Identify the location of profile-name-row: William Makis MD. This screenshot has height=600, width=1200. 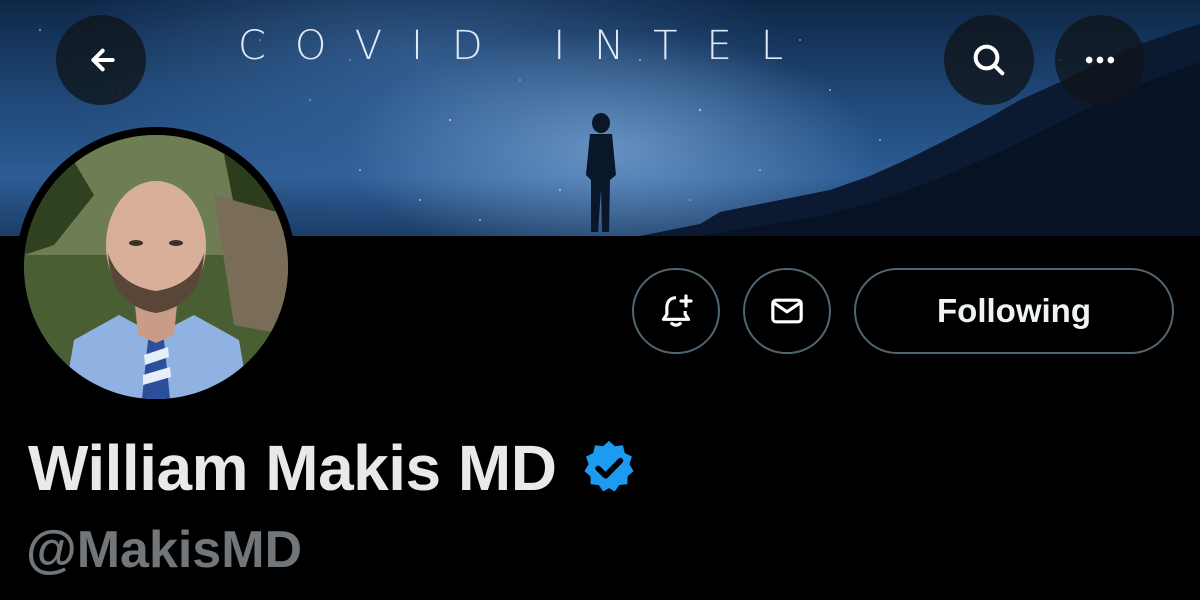
(334, 468).